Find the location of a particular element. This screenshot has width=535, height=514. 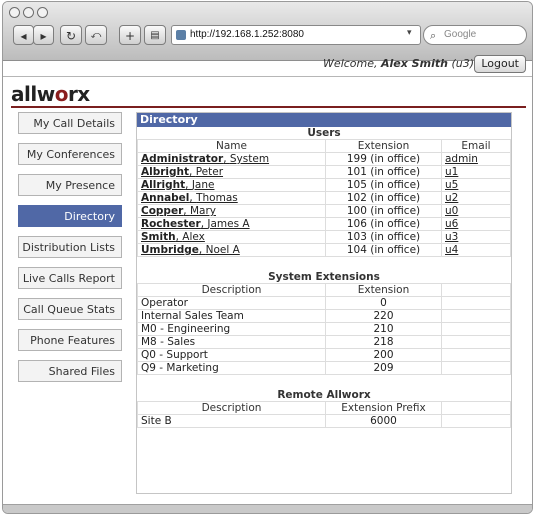

user-name-link: Copper, Mary is located at coordinates (178, 211).